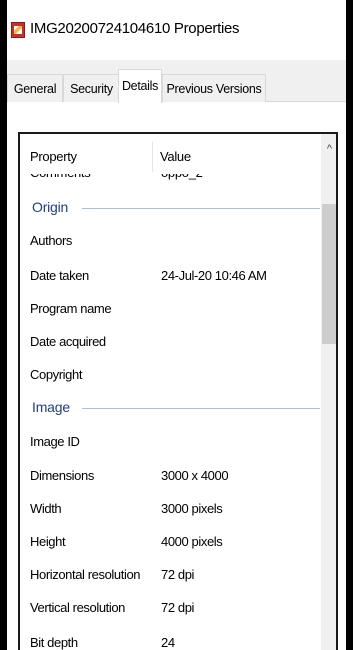 Image resolution: width=353 pixels, height=650 pixels. I want to click on list-item: Bit depth 24, so click(170, 640).